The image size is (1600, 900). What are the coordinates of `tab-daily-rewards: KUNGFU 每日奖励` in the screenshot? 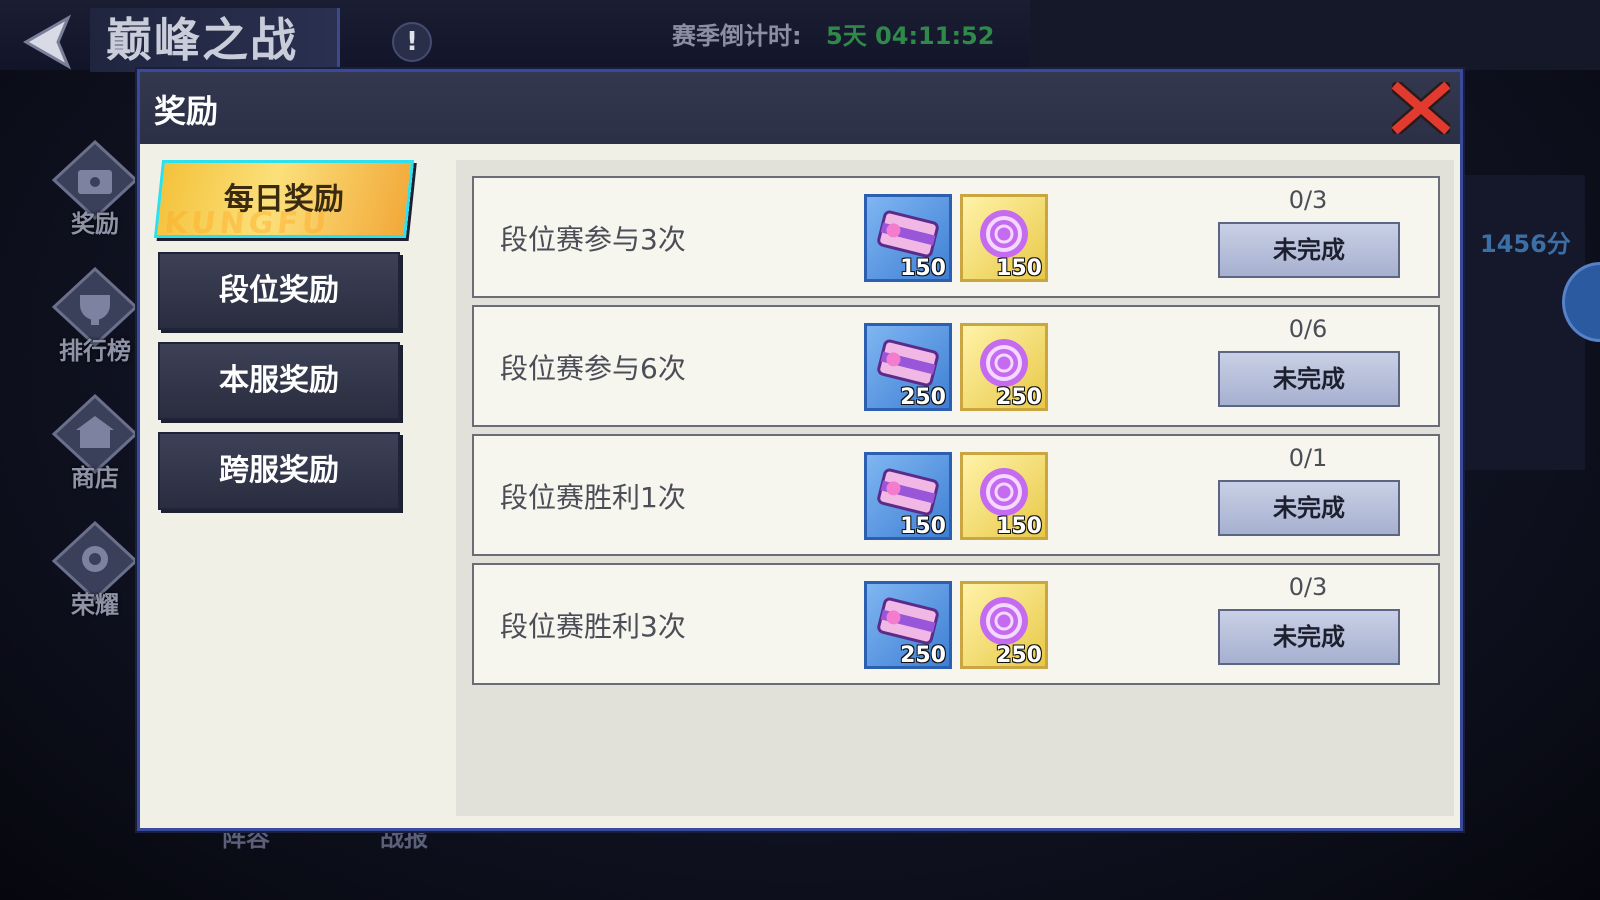 It's located at (284, 199).